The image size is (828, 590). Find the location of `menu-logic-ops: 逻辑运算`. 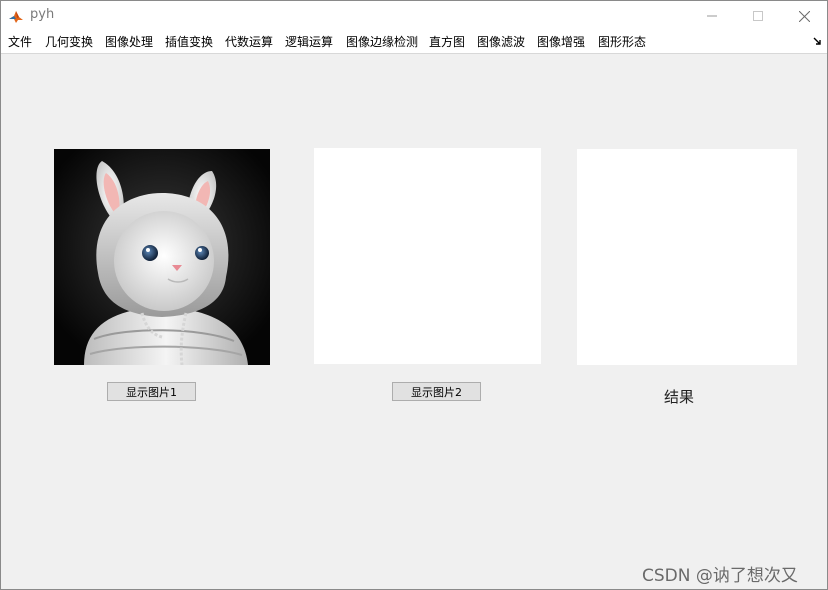

menu-logic-ops: 逻辑运算 is located at coordinates (309, 42).